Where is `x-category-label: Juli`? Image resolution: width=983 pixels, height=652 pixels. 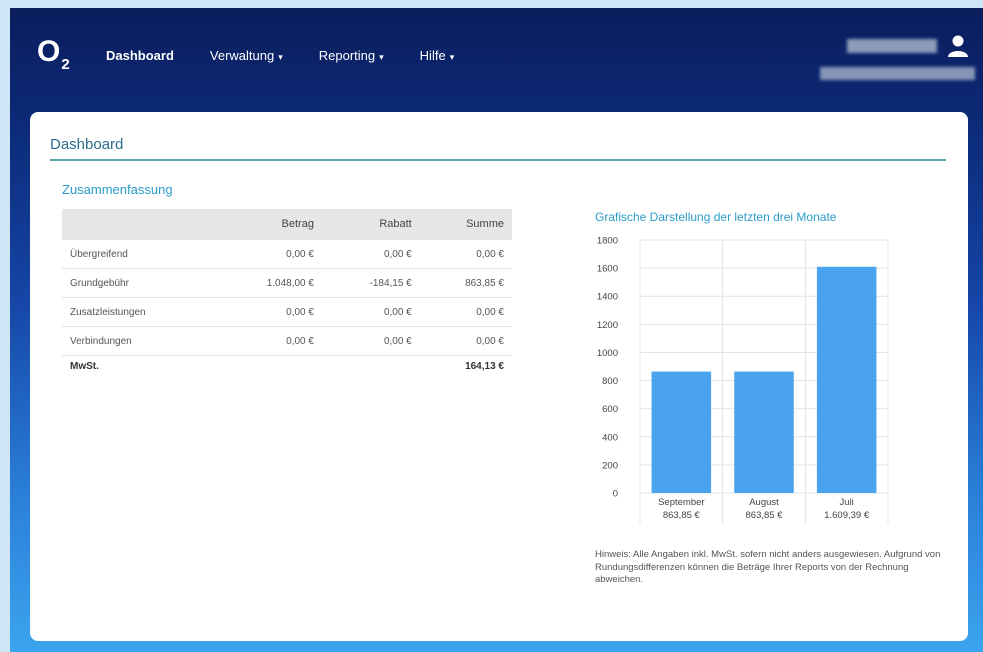 x-category-label: Juli is located at coordinates (847, 502).